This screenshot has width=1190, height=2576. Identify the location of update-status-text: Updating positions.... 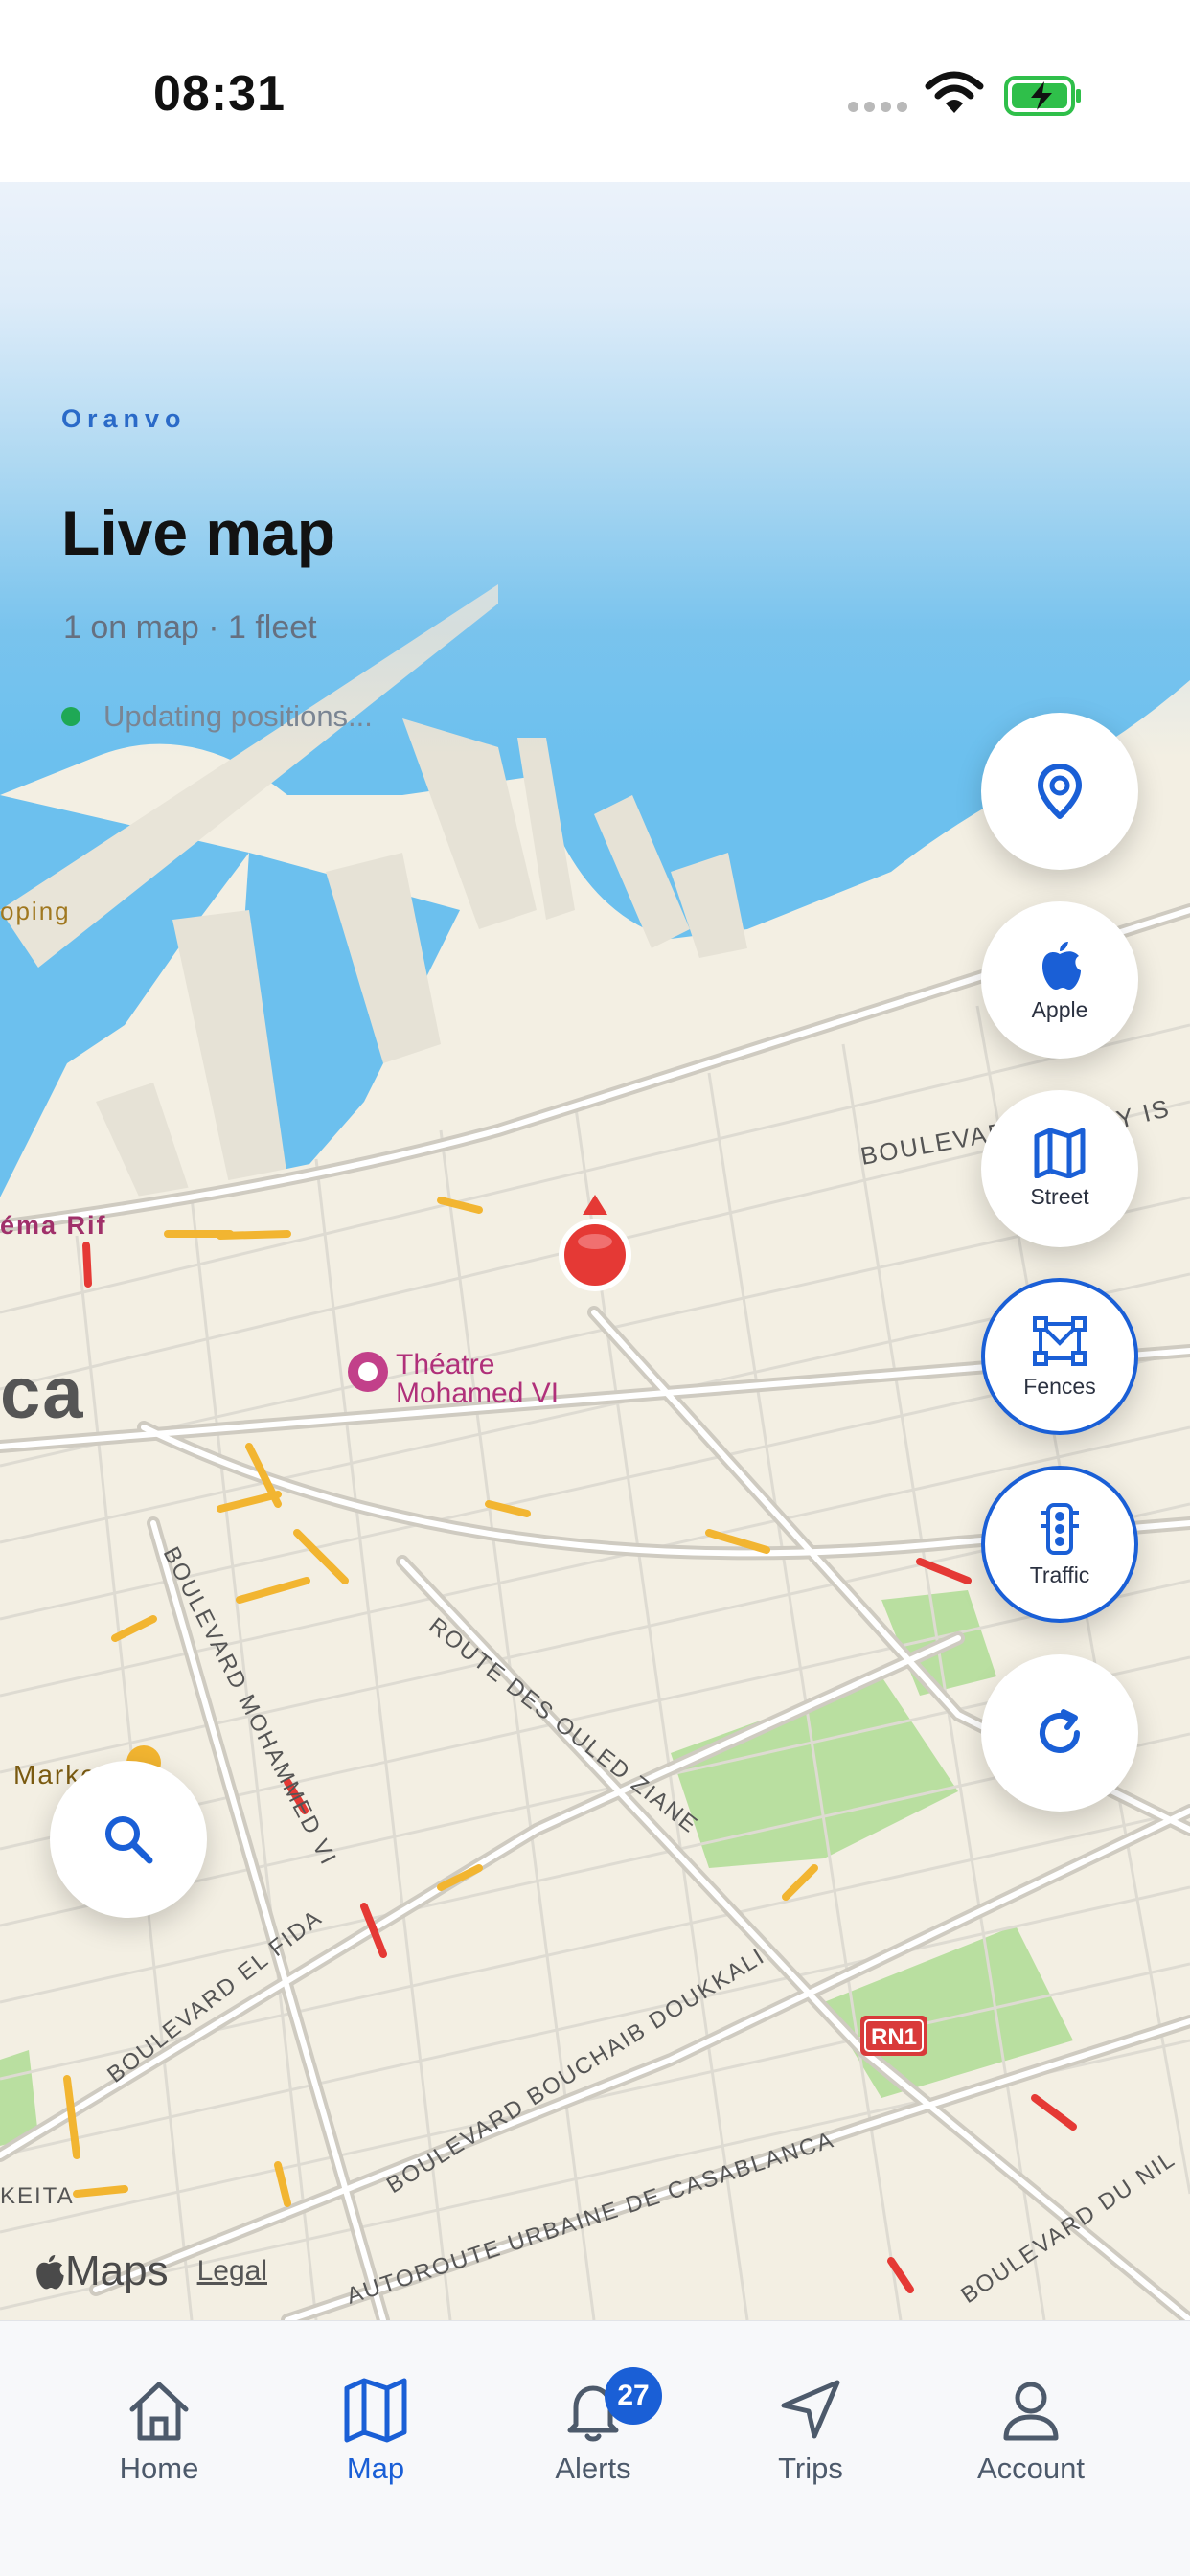
(238, 716).